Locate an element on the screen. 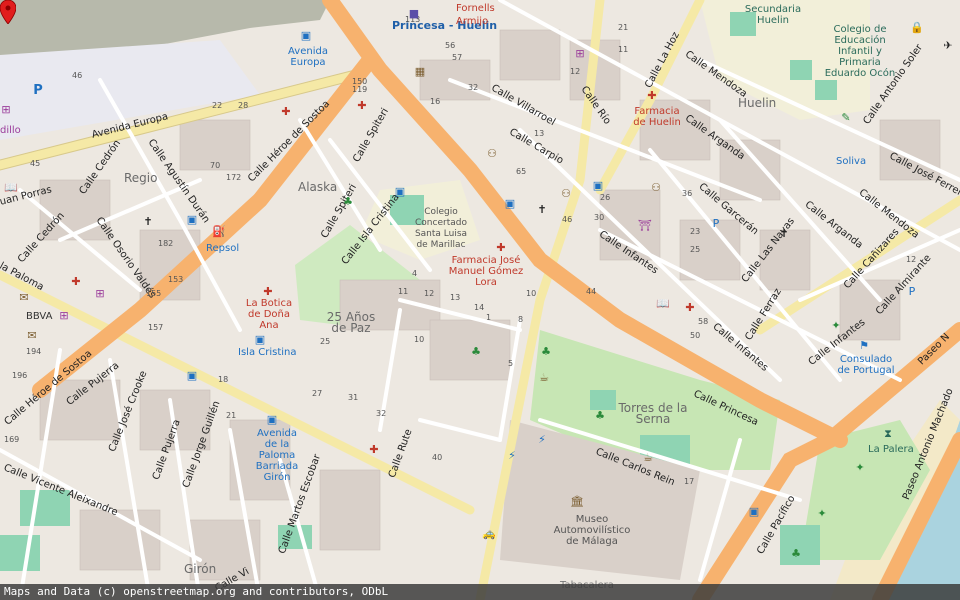 The height and width of the screenshot is (600, 960). house-number: 44 is located at coordinates (591, 291).